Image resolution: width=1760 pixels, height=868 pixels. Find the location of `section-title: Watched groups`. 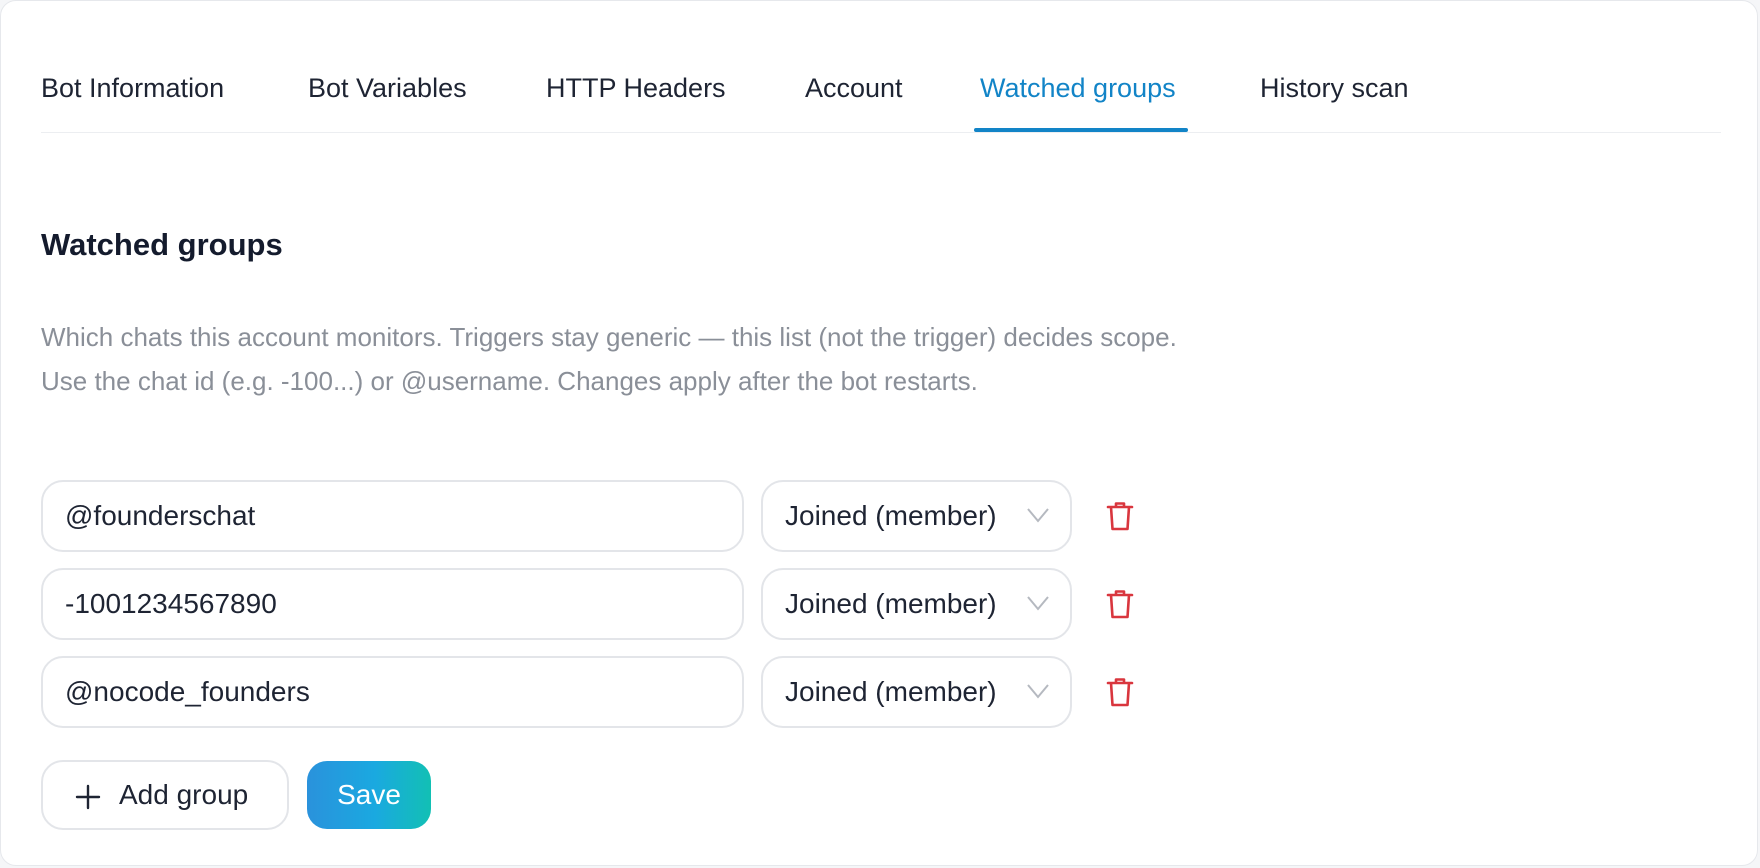

section-title: Watched groups is located at coordinates (162, 244).